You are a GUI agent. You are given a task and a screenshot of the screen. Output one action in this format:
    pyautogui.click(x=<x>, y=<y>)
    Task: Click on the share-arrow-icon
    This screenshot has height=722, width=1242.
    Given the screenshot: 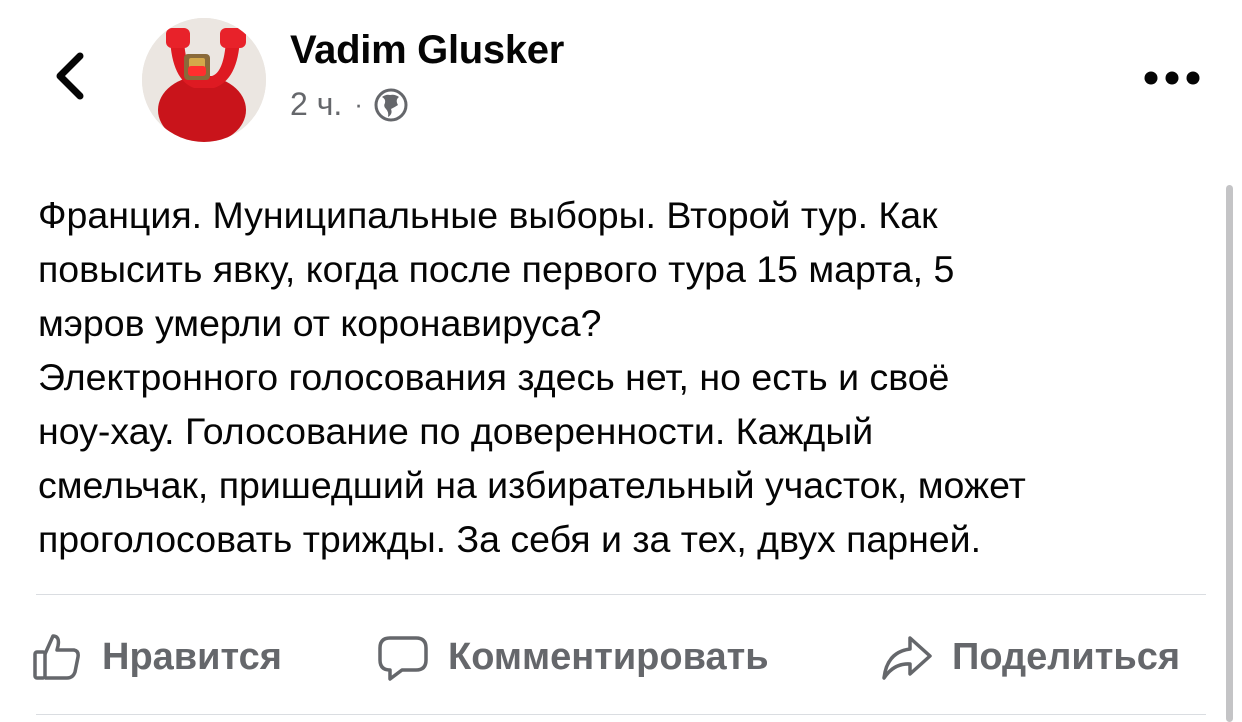 What is the action you would take?
    pyautogui.click(x=907, y=657)
    